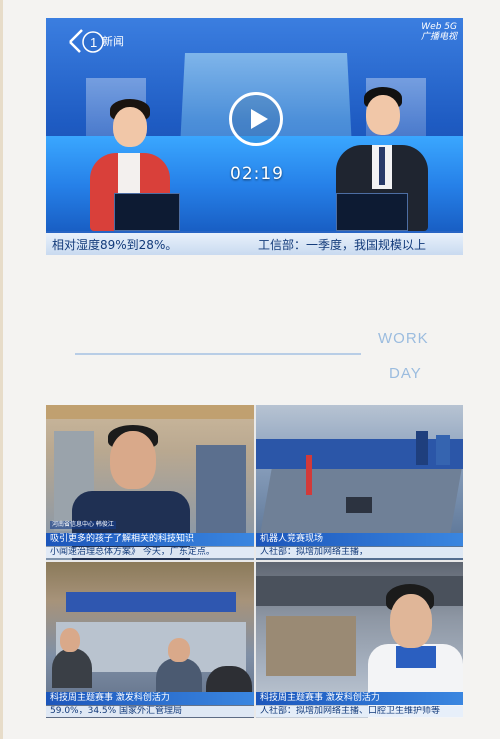  I want to click on ticker-headline-text: 工信部：一季度，我国规模以上, so click(342, 244).